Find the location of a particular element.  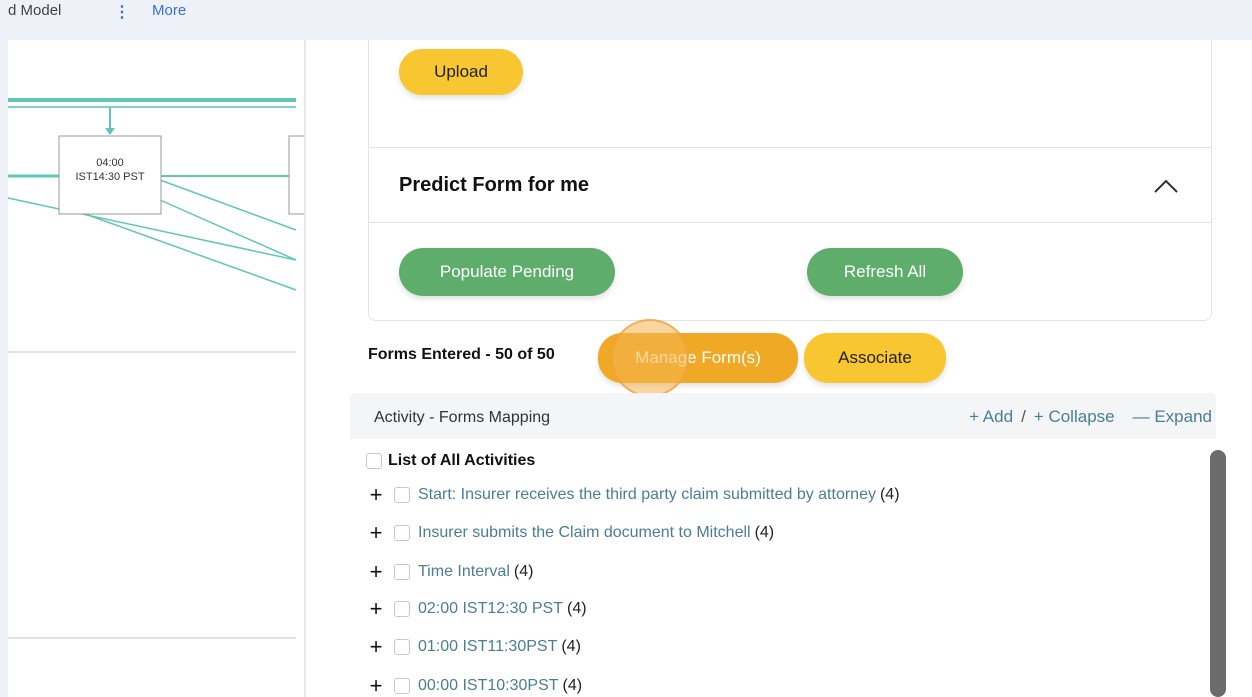

manage-forms-button: Manage Form(s) is located at coordinates (698, 358).